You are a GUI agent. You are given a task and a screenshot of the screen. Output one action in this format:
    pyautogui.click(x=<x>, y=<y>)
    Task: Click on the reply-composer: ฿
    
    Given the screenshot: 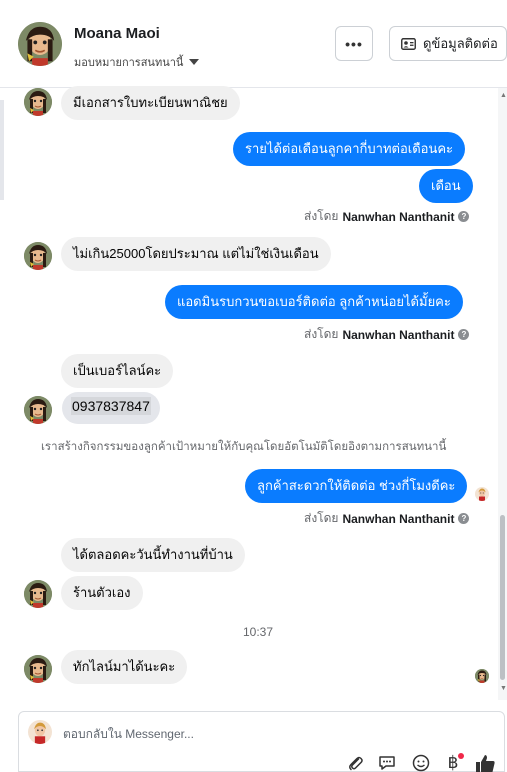 What is the action you would take?
    pyautogui.click(x=261, y=741)
    